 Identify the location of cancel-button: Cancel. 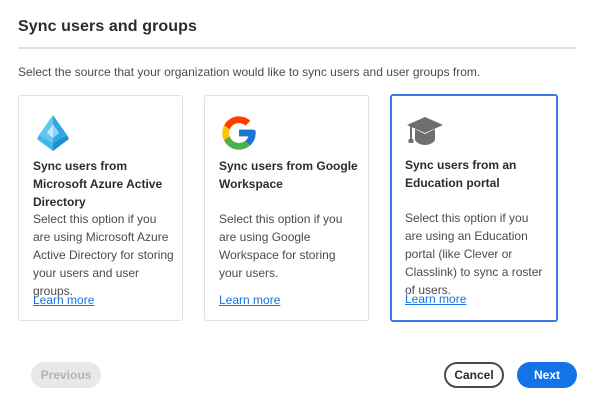
(474, 375).